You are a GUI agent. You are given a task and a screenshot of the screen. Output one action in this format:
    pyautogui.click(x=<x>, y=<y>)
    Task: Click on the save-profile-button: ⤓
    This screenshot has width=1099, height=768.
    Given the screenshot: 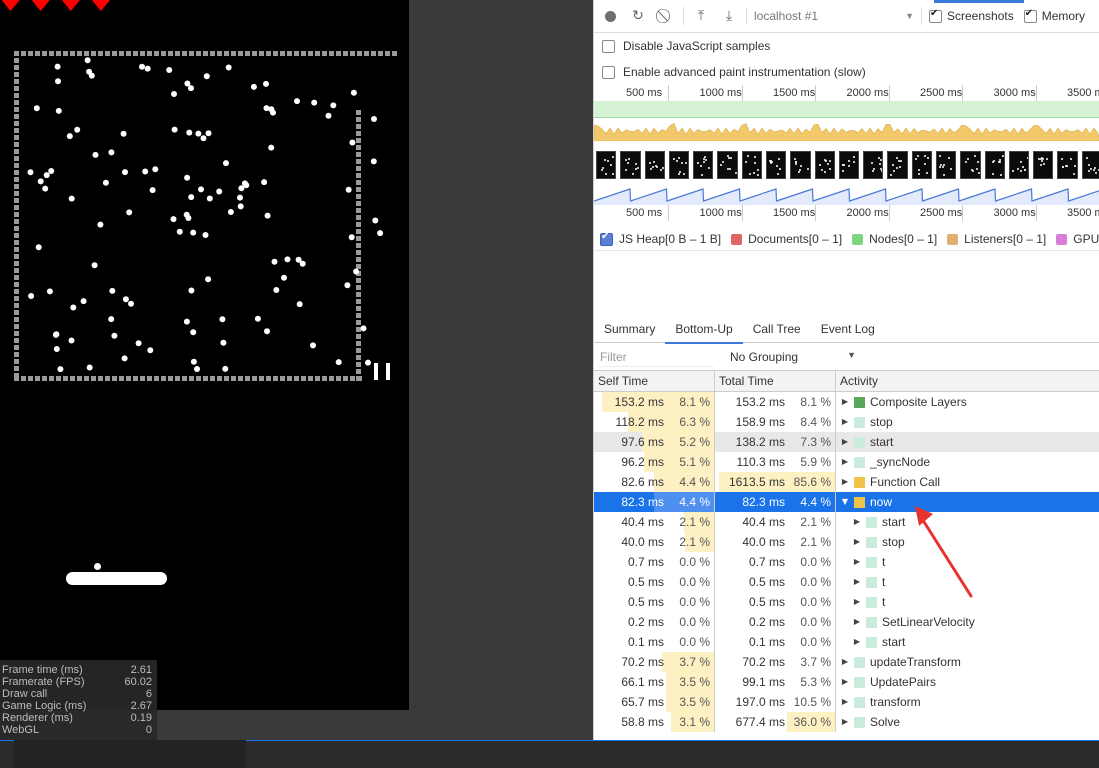 What is the action you would take?
    pyautogui.click(x=729, y=16)
    